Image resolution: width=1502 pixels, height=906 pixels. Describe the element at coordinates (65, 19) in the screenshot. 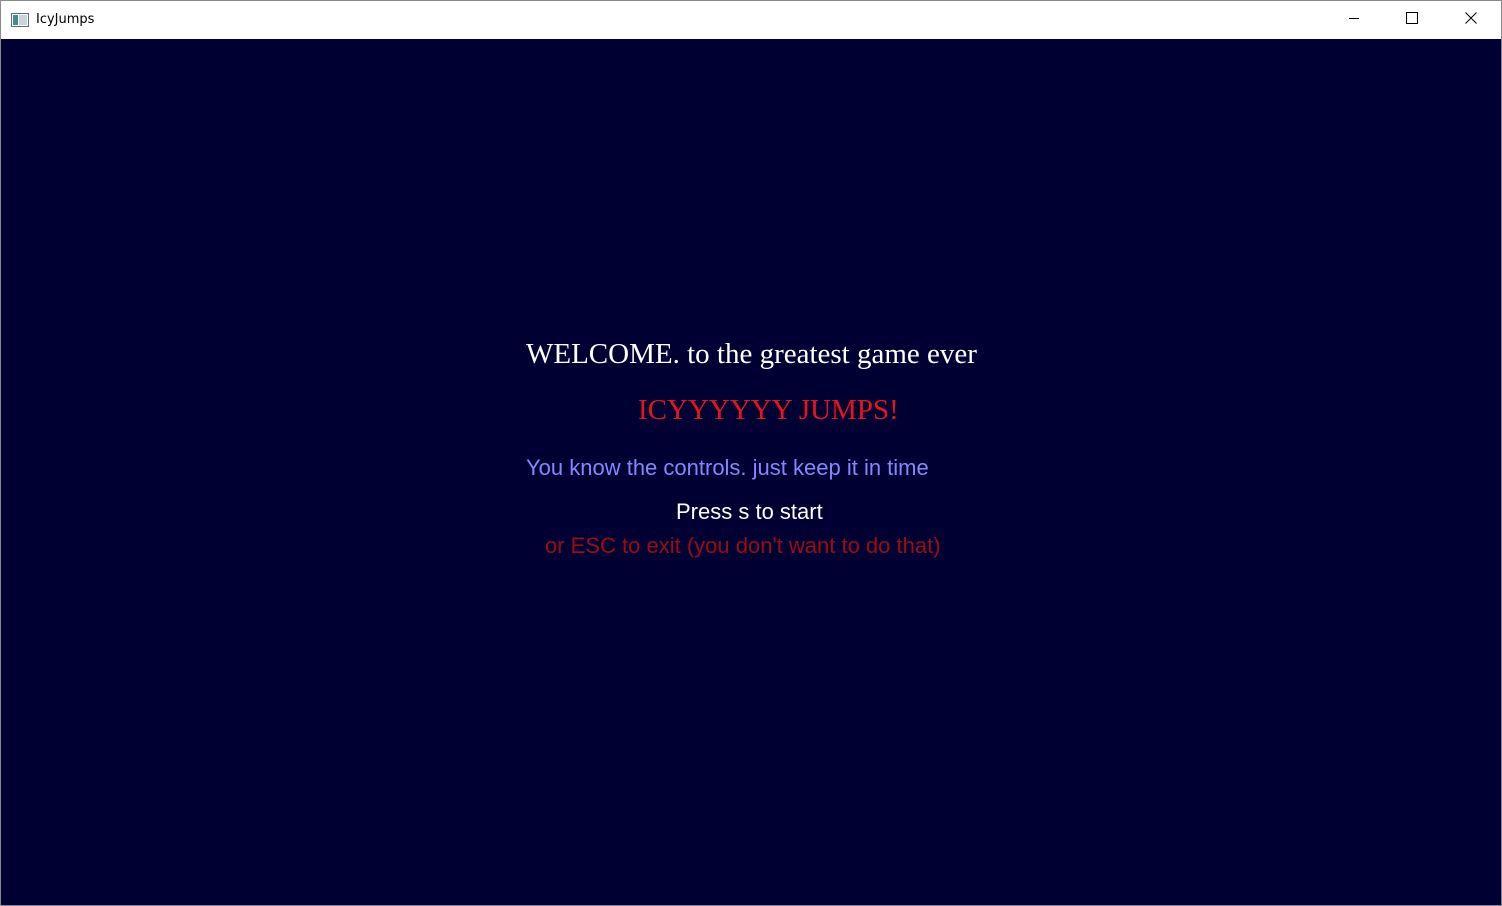

I see `window-title: IcyJumps` at that location.